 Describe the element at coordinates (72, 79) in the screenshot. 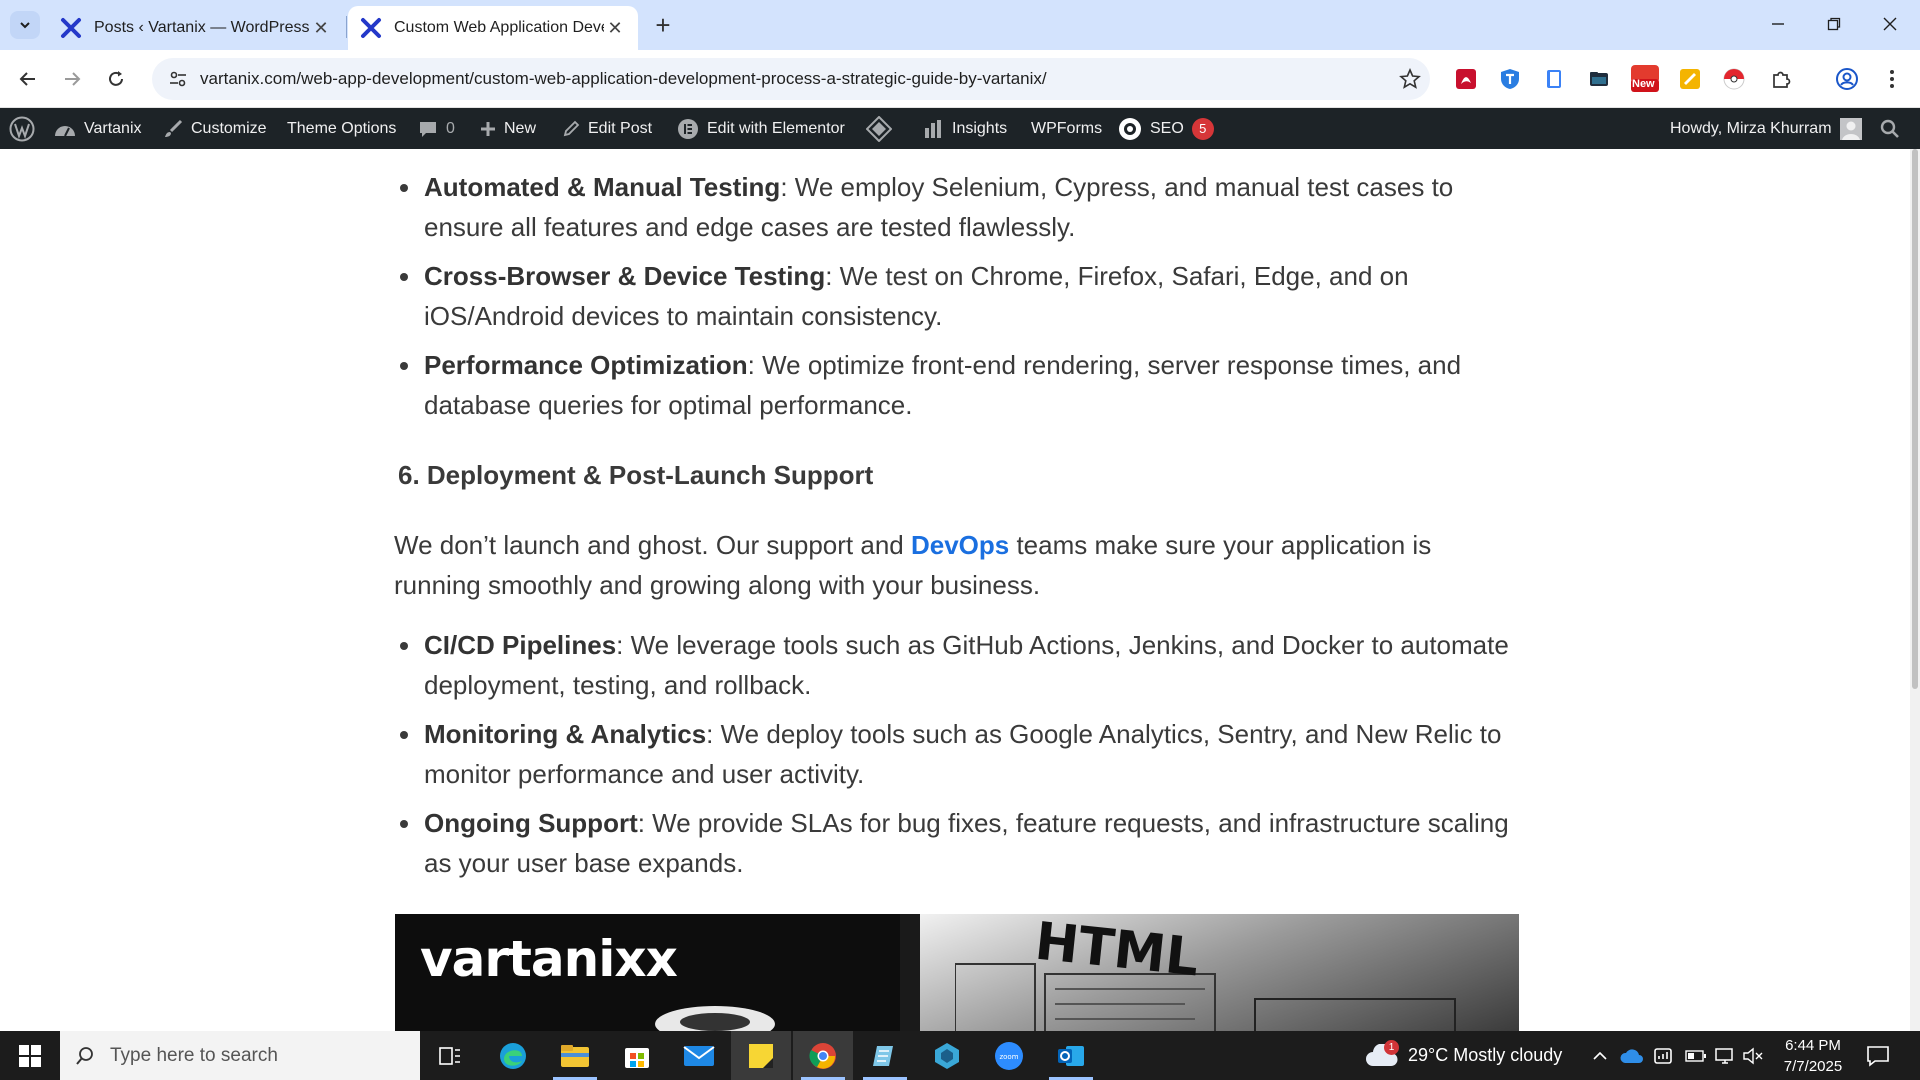

I see `forward-arrow-icon` at that location.